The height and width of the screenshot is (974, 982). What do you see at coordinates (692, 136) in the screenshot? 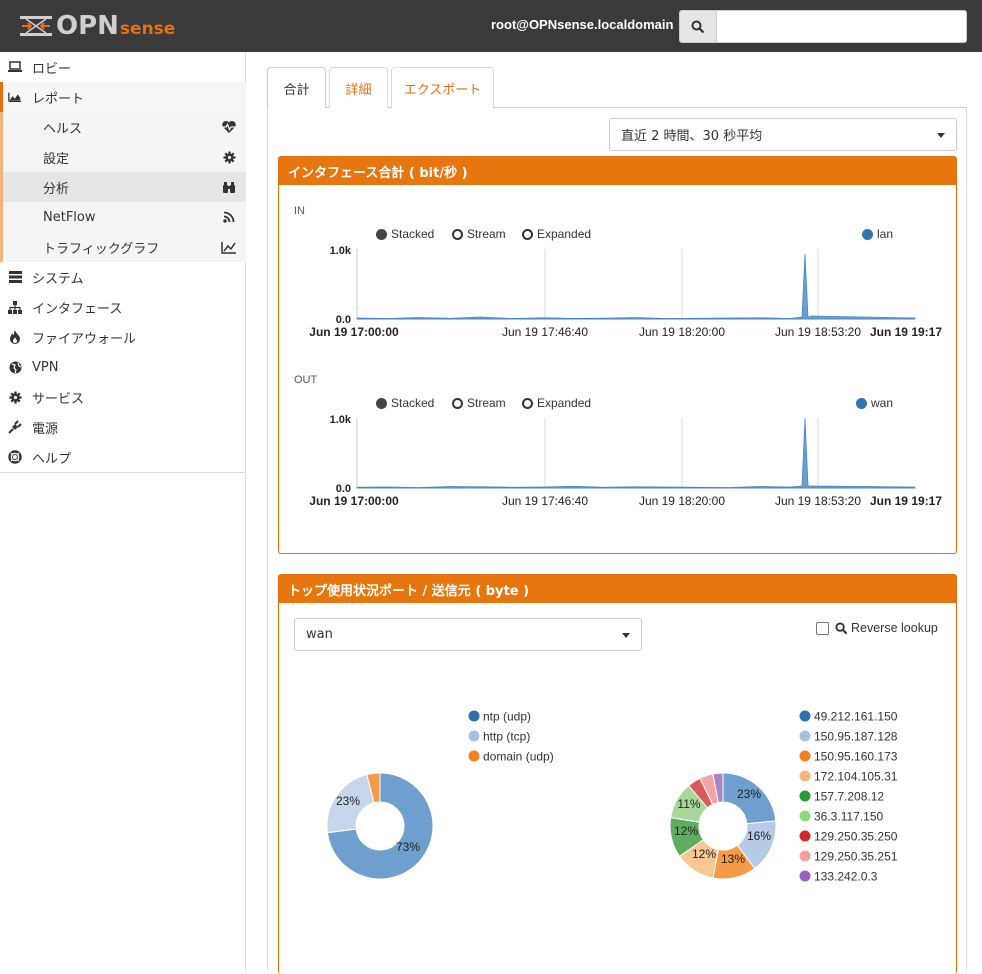
I see `time-range-value: 直近 2 時間、30 秒平均` at bounding box center [692, 136].